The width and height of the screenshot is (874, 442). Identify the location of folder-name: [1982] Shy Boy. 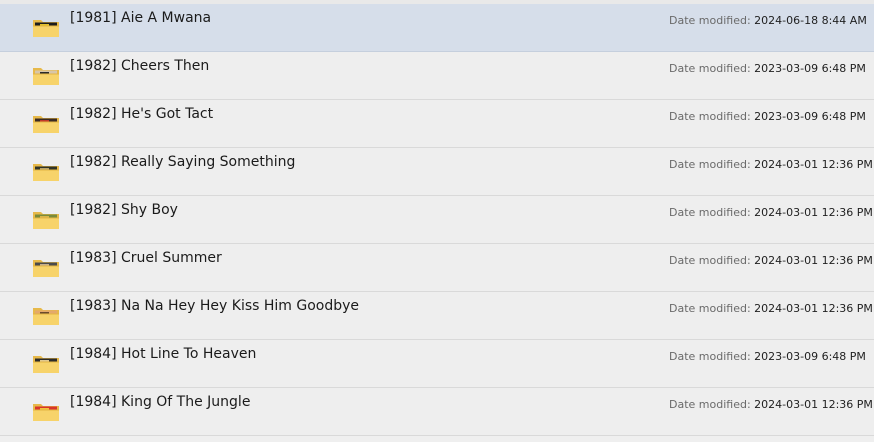
(124, 210).